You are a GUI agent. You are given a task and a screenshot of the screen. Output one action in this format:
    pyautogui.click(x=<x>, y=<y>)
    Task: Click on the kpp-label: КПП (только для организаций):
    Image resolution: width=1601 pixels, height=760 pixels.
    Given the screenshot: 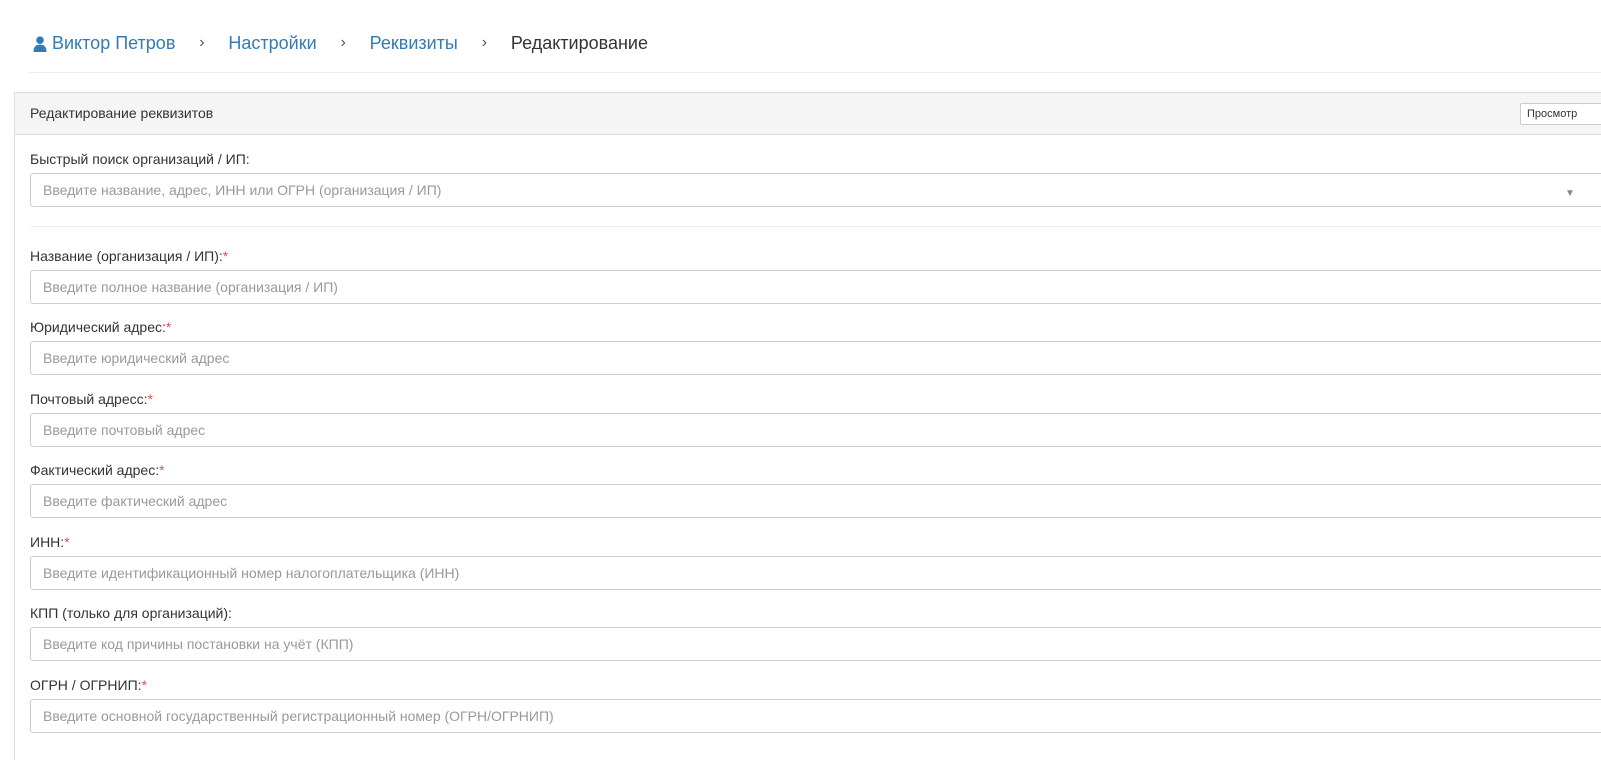 What is the action you would take?
    pyautogui.click(x=131, y=613)
    